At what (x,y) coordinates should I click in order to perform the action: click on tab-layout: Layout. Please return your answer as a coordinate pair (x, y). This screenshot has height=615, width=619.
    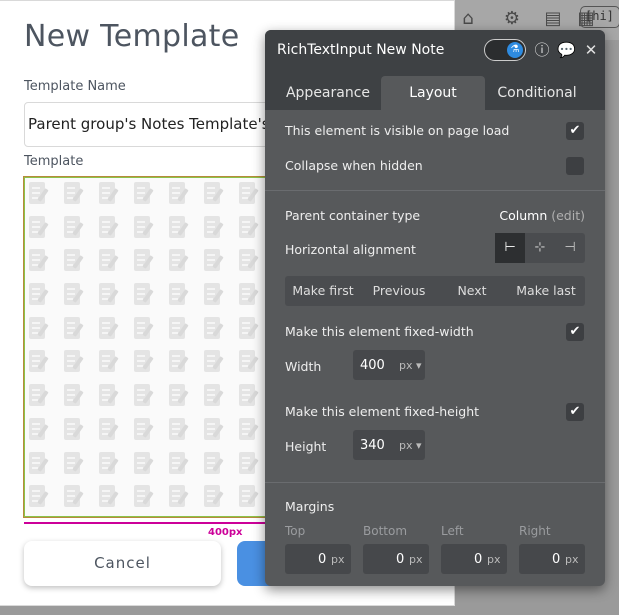
    Looking at the image, I should click on (433, 93).